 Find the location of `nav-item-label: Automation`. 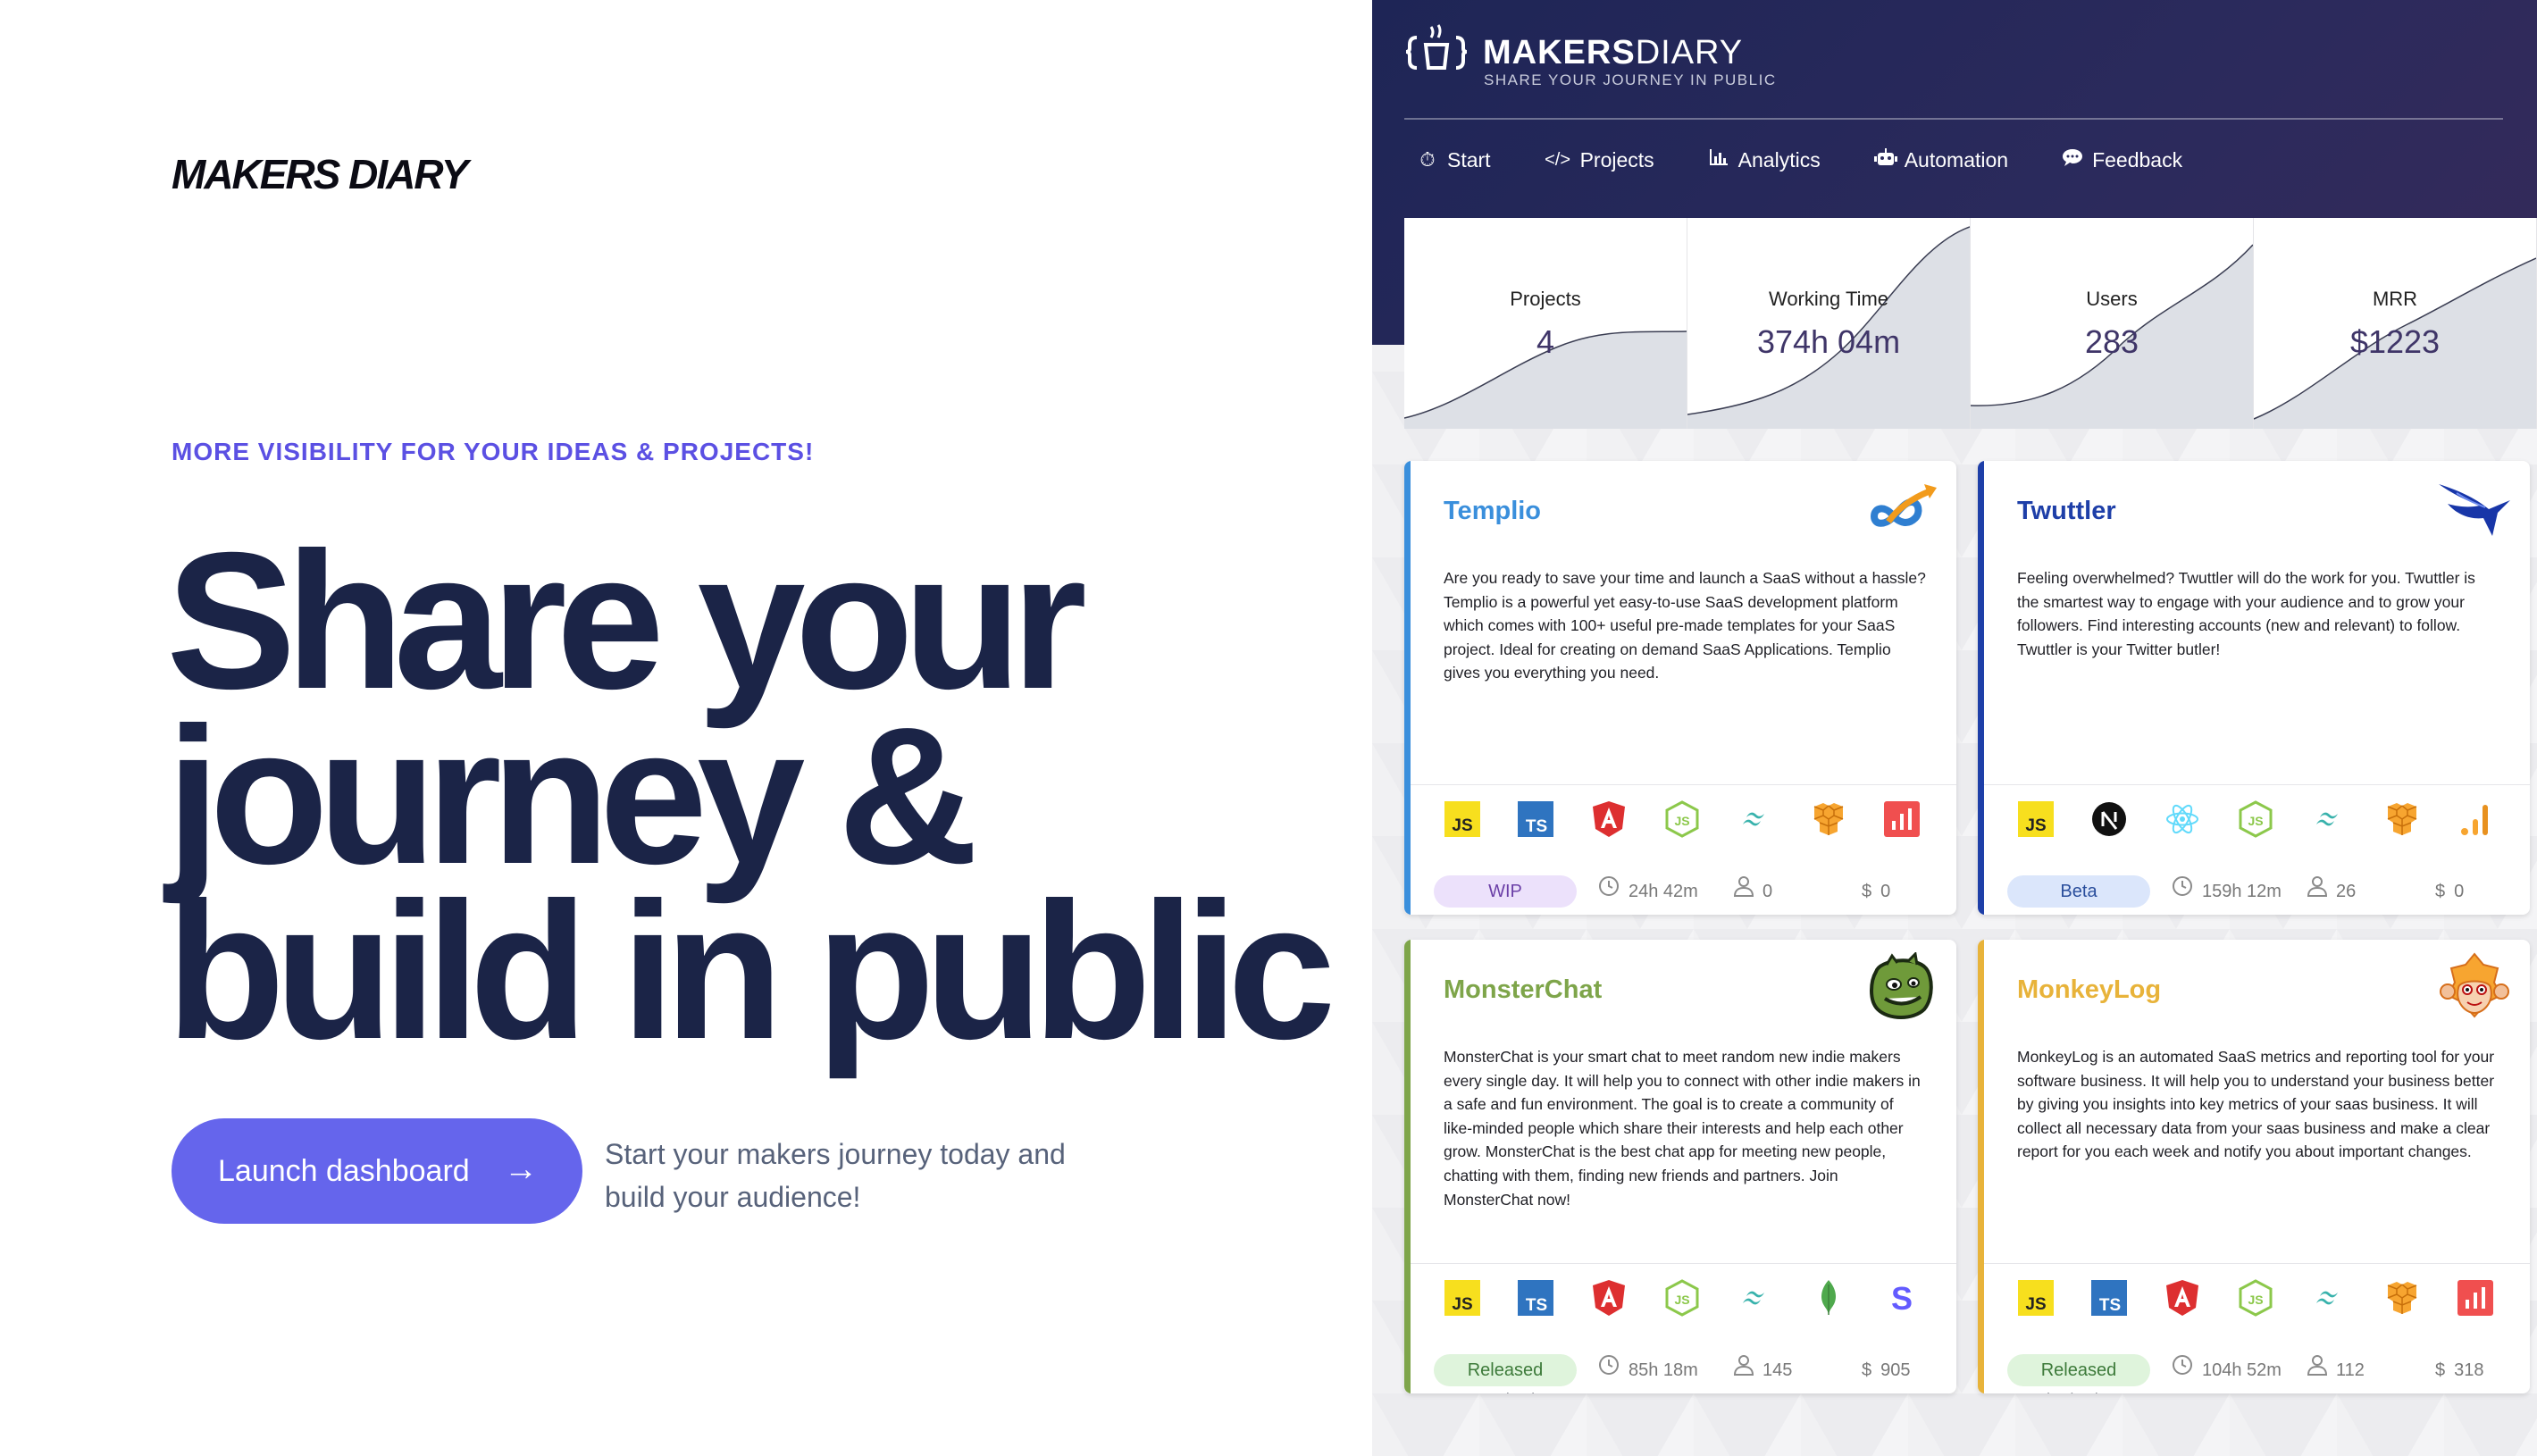

nav-item-label: Automation is located at coordinates (1956, 159).